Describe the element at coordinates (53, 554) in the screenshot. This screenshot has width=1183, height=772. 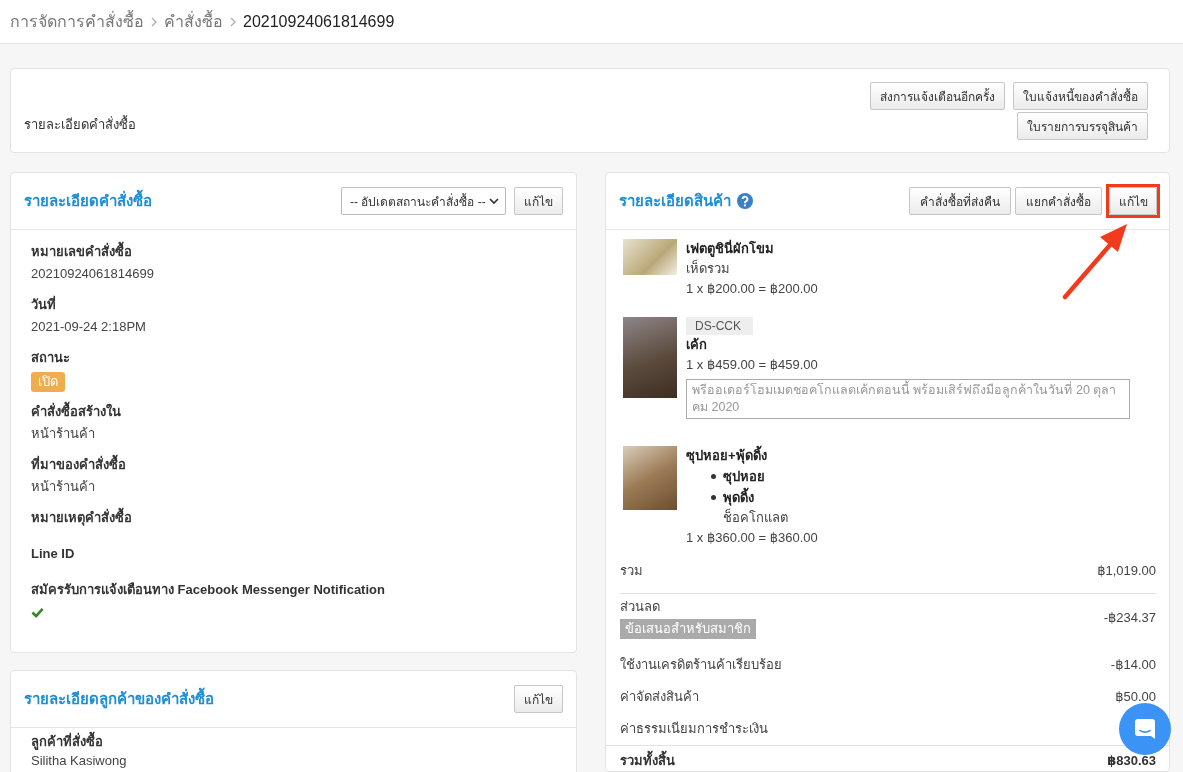
I see `field-label: Line ID` at that location.